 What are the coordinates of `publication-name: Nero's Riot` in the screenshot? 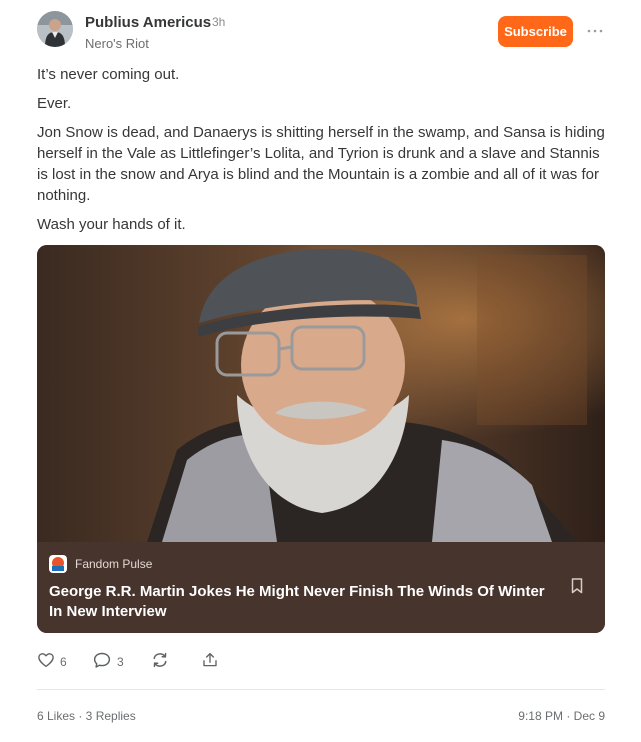 It's located at (117, 43).